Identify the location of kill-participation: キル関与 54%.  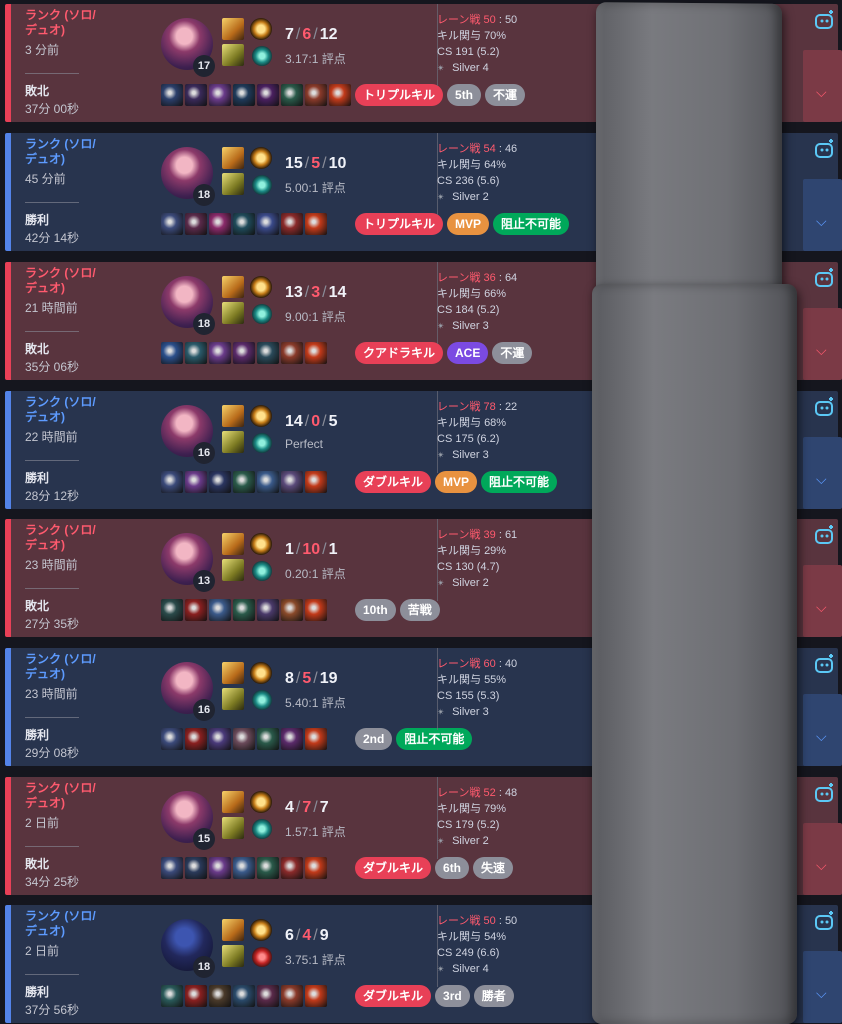
(477, 937).